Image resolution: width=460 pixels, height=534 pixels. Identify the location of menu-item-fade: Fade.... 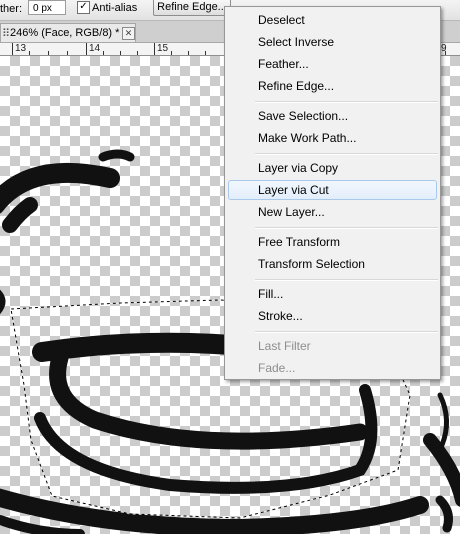
(277, 368).